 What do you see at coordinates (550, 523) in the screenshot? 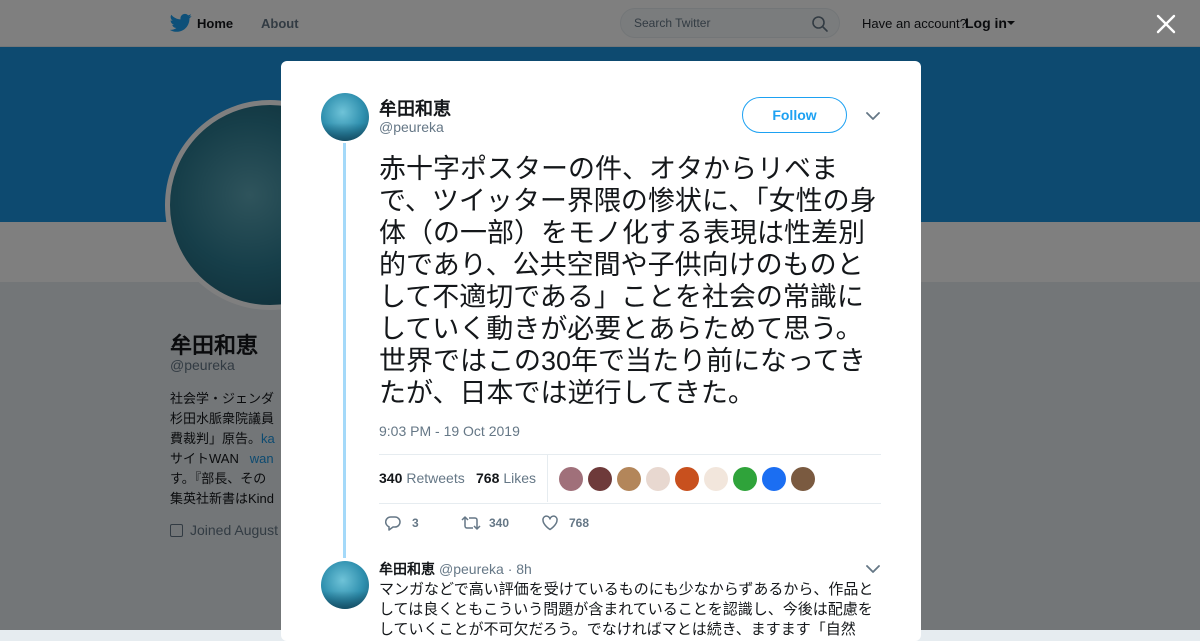
I see `heart-icon` at bounding box center [550, 523].